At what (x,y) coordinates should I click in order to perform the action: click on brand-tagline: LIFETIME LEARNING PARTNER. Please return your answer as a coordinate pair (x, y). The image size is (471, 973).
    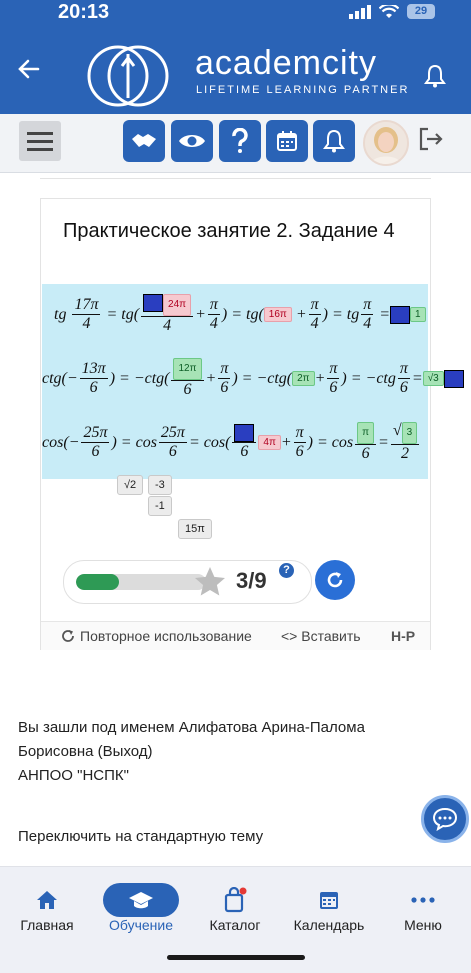
    Looking at the image, I should click on (303, 90).